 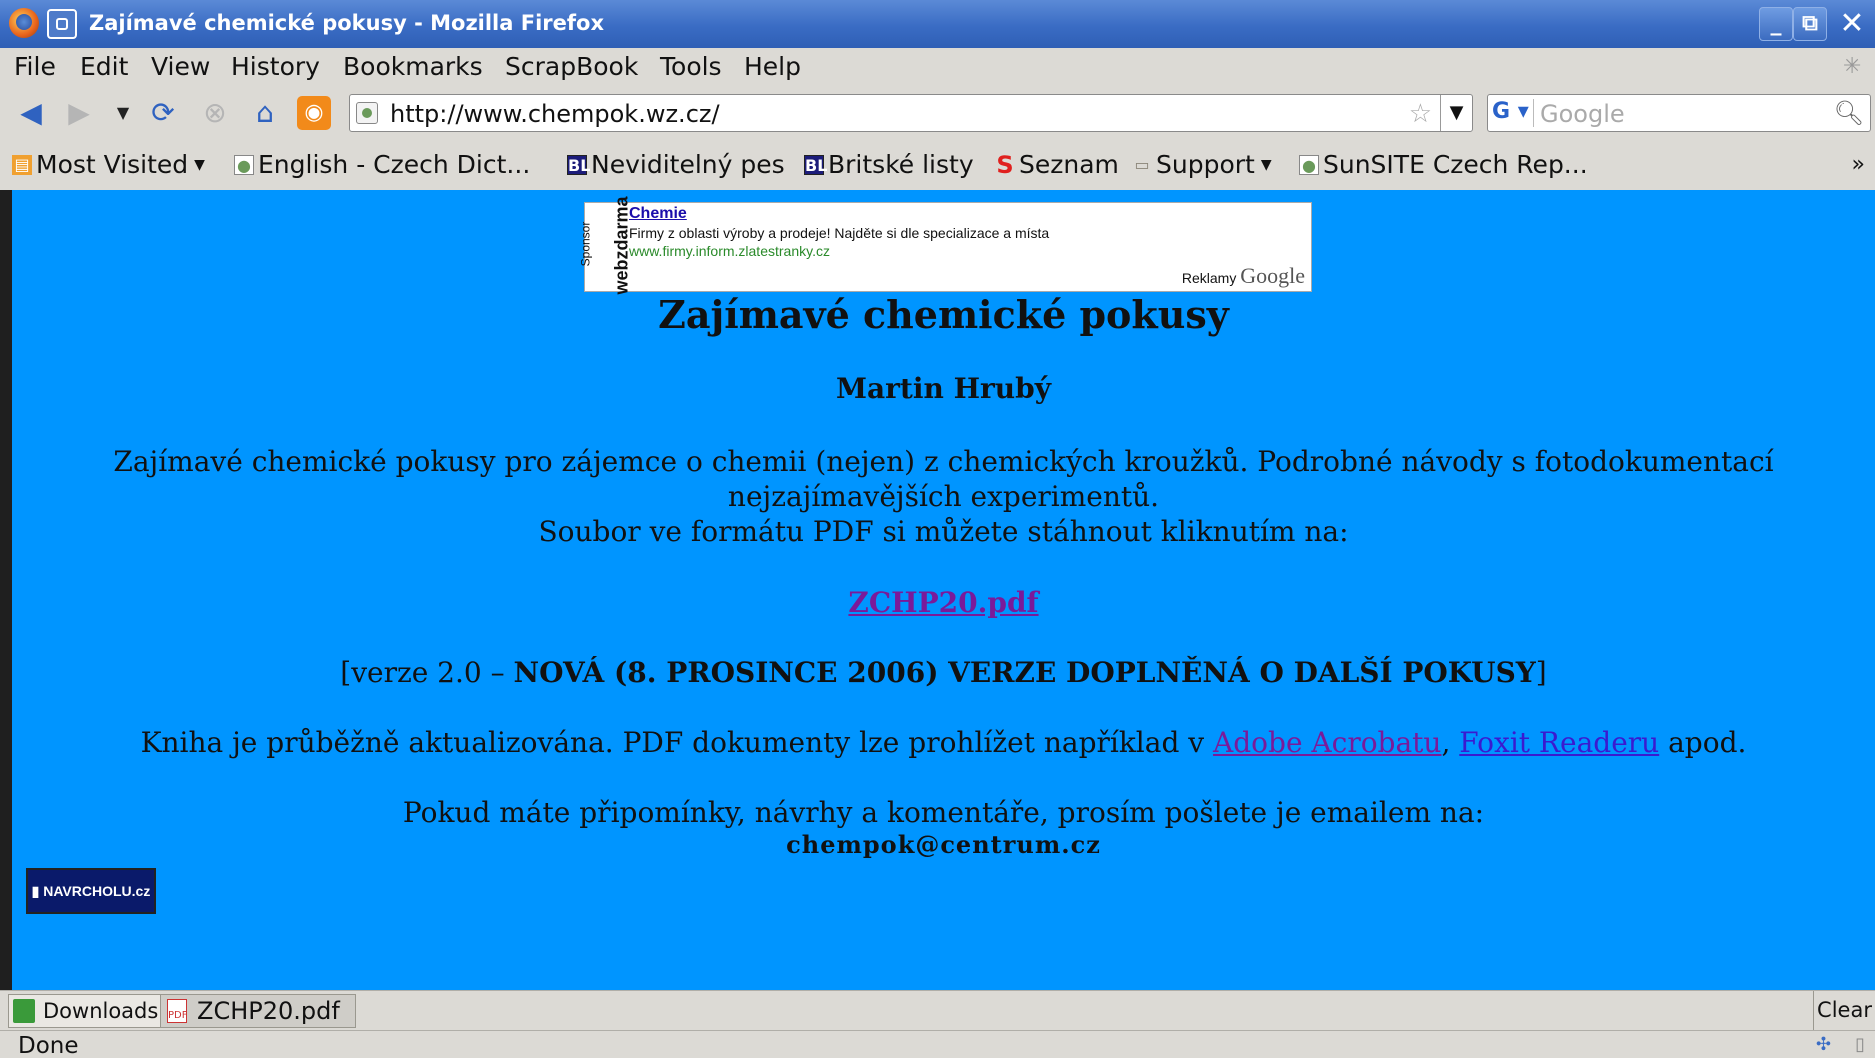 What do you see at coordinates (48, 1045) in the screenshot?
I see `status-text: Done` at bounding box center [48, 1045].